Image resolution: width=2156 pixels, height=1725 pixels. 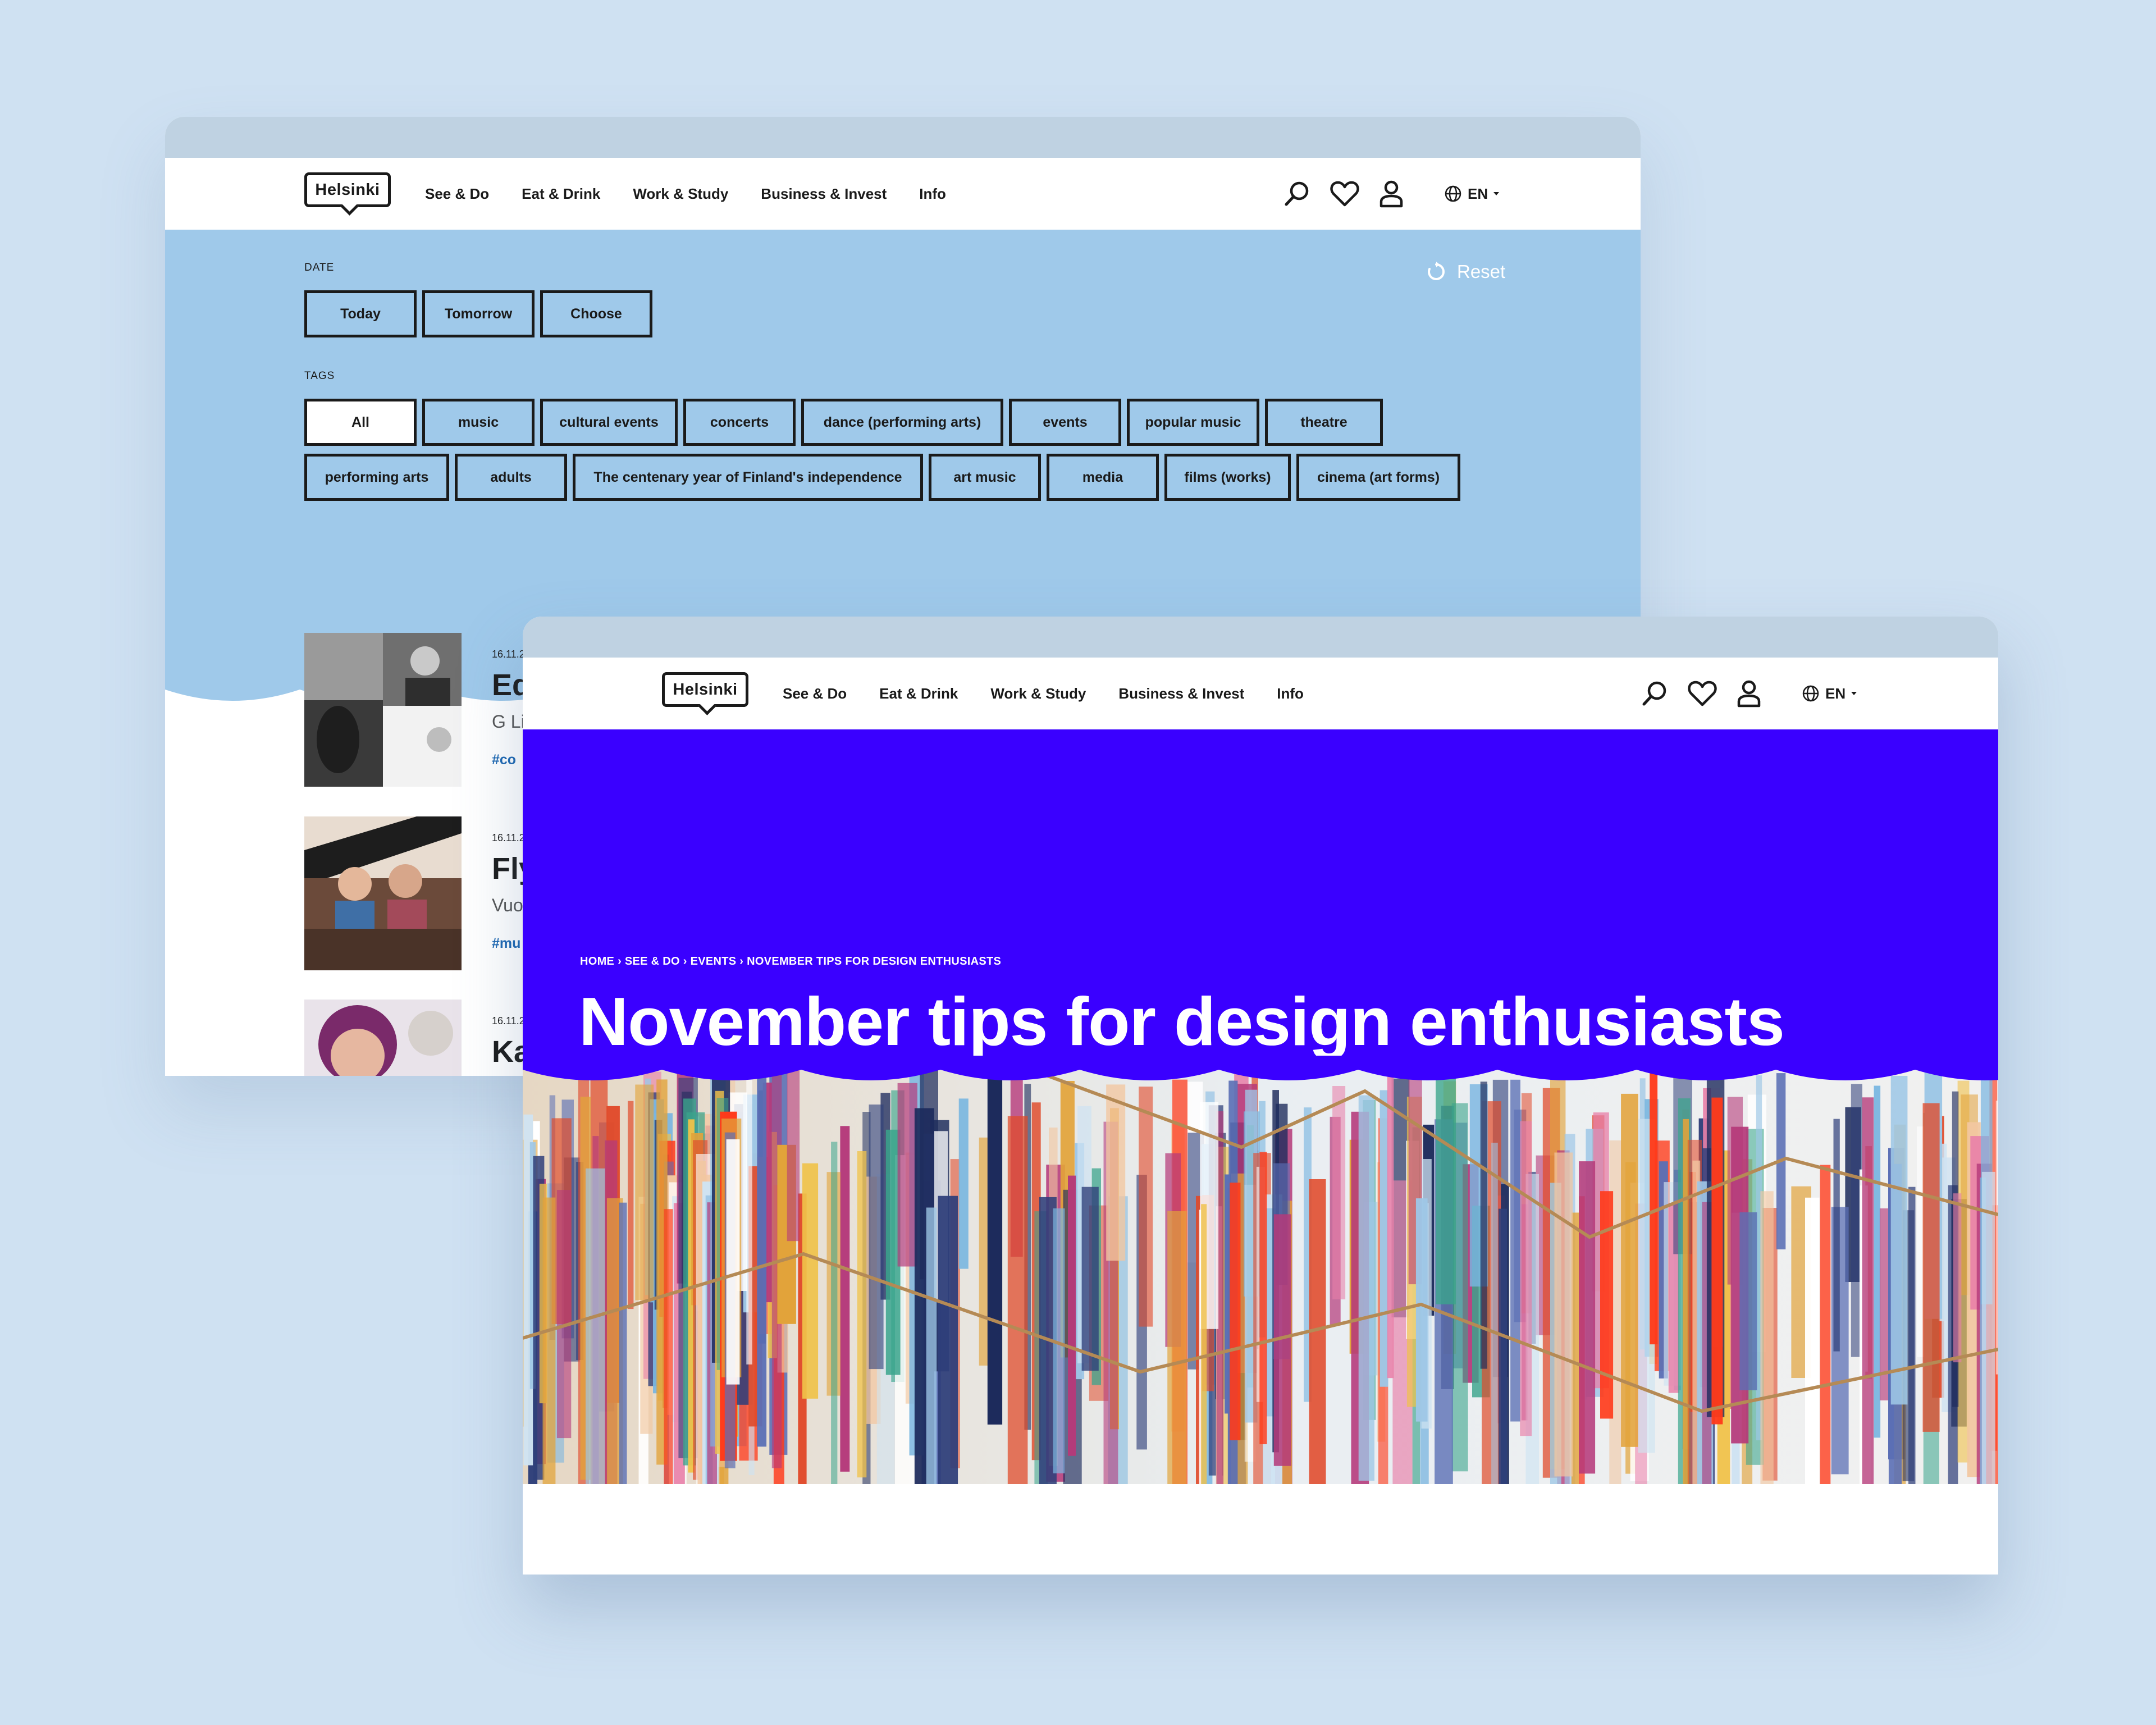 I want to click on breadcrumb-home: HOME, so click(x=597, y=961).